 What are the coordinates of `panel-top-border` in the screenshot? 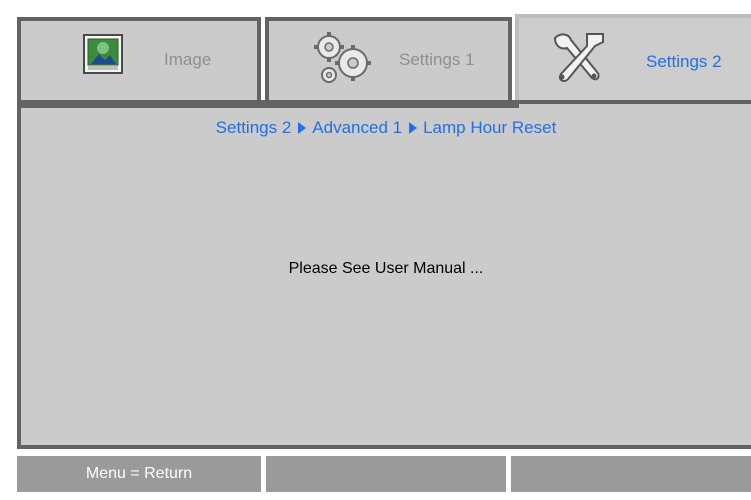 It's located at (270, 106).